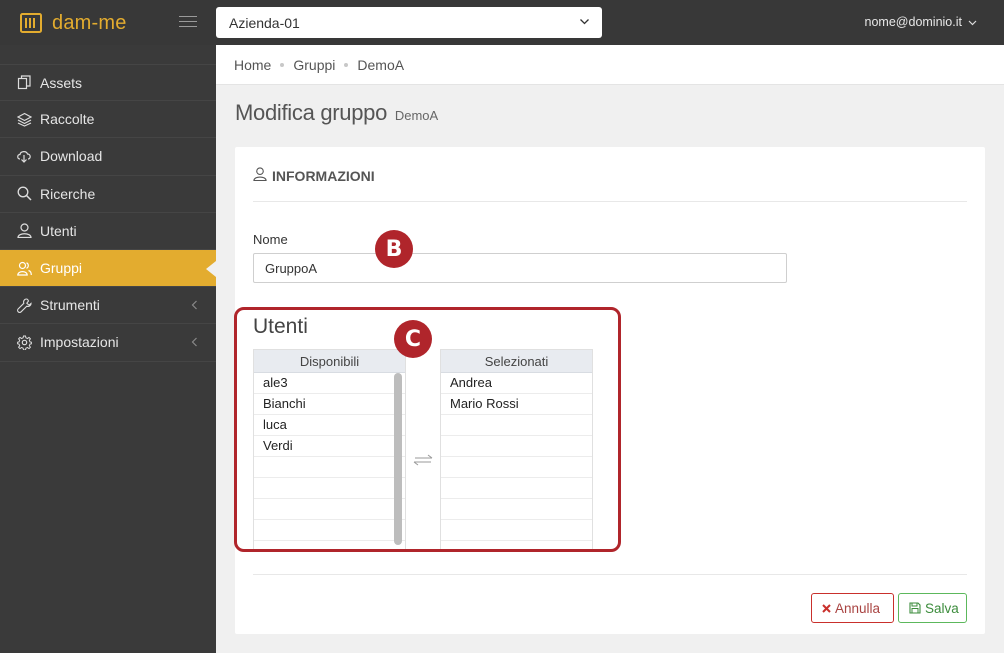  What do you see at coordinates (108, 194) in the screenshot?
I see `sidebar-item-ricerche: Ricerche` at bounding box center [108, 194].